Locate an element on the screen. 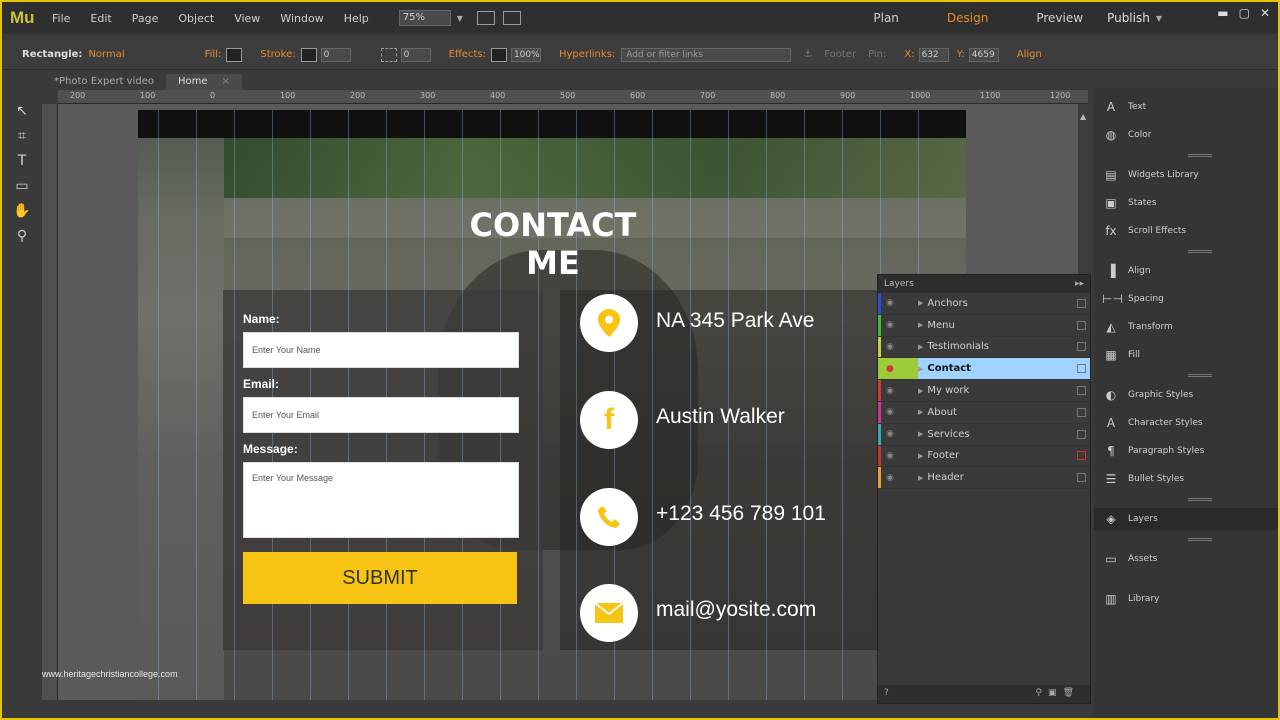  object-state-link: Normal is located at coordinates (106, 54).